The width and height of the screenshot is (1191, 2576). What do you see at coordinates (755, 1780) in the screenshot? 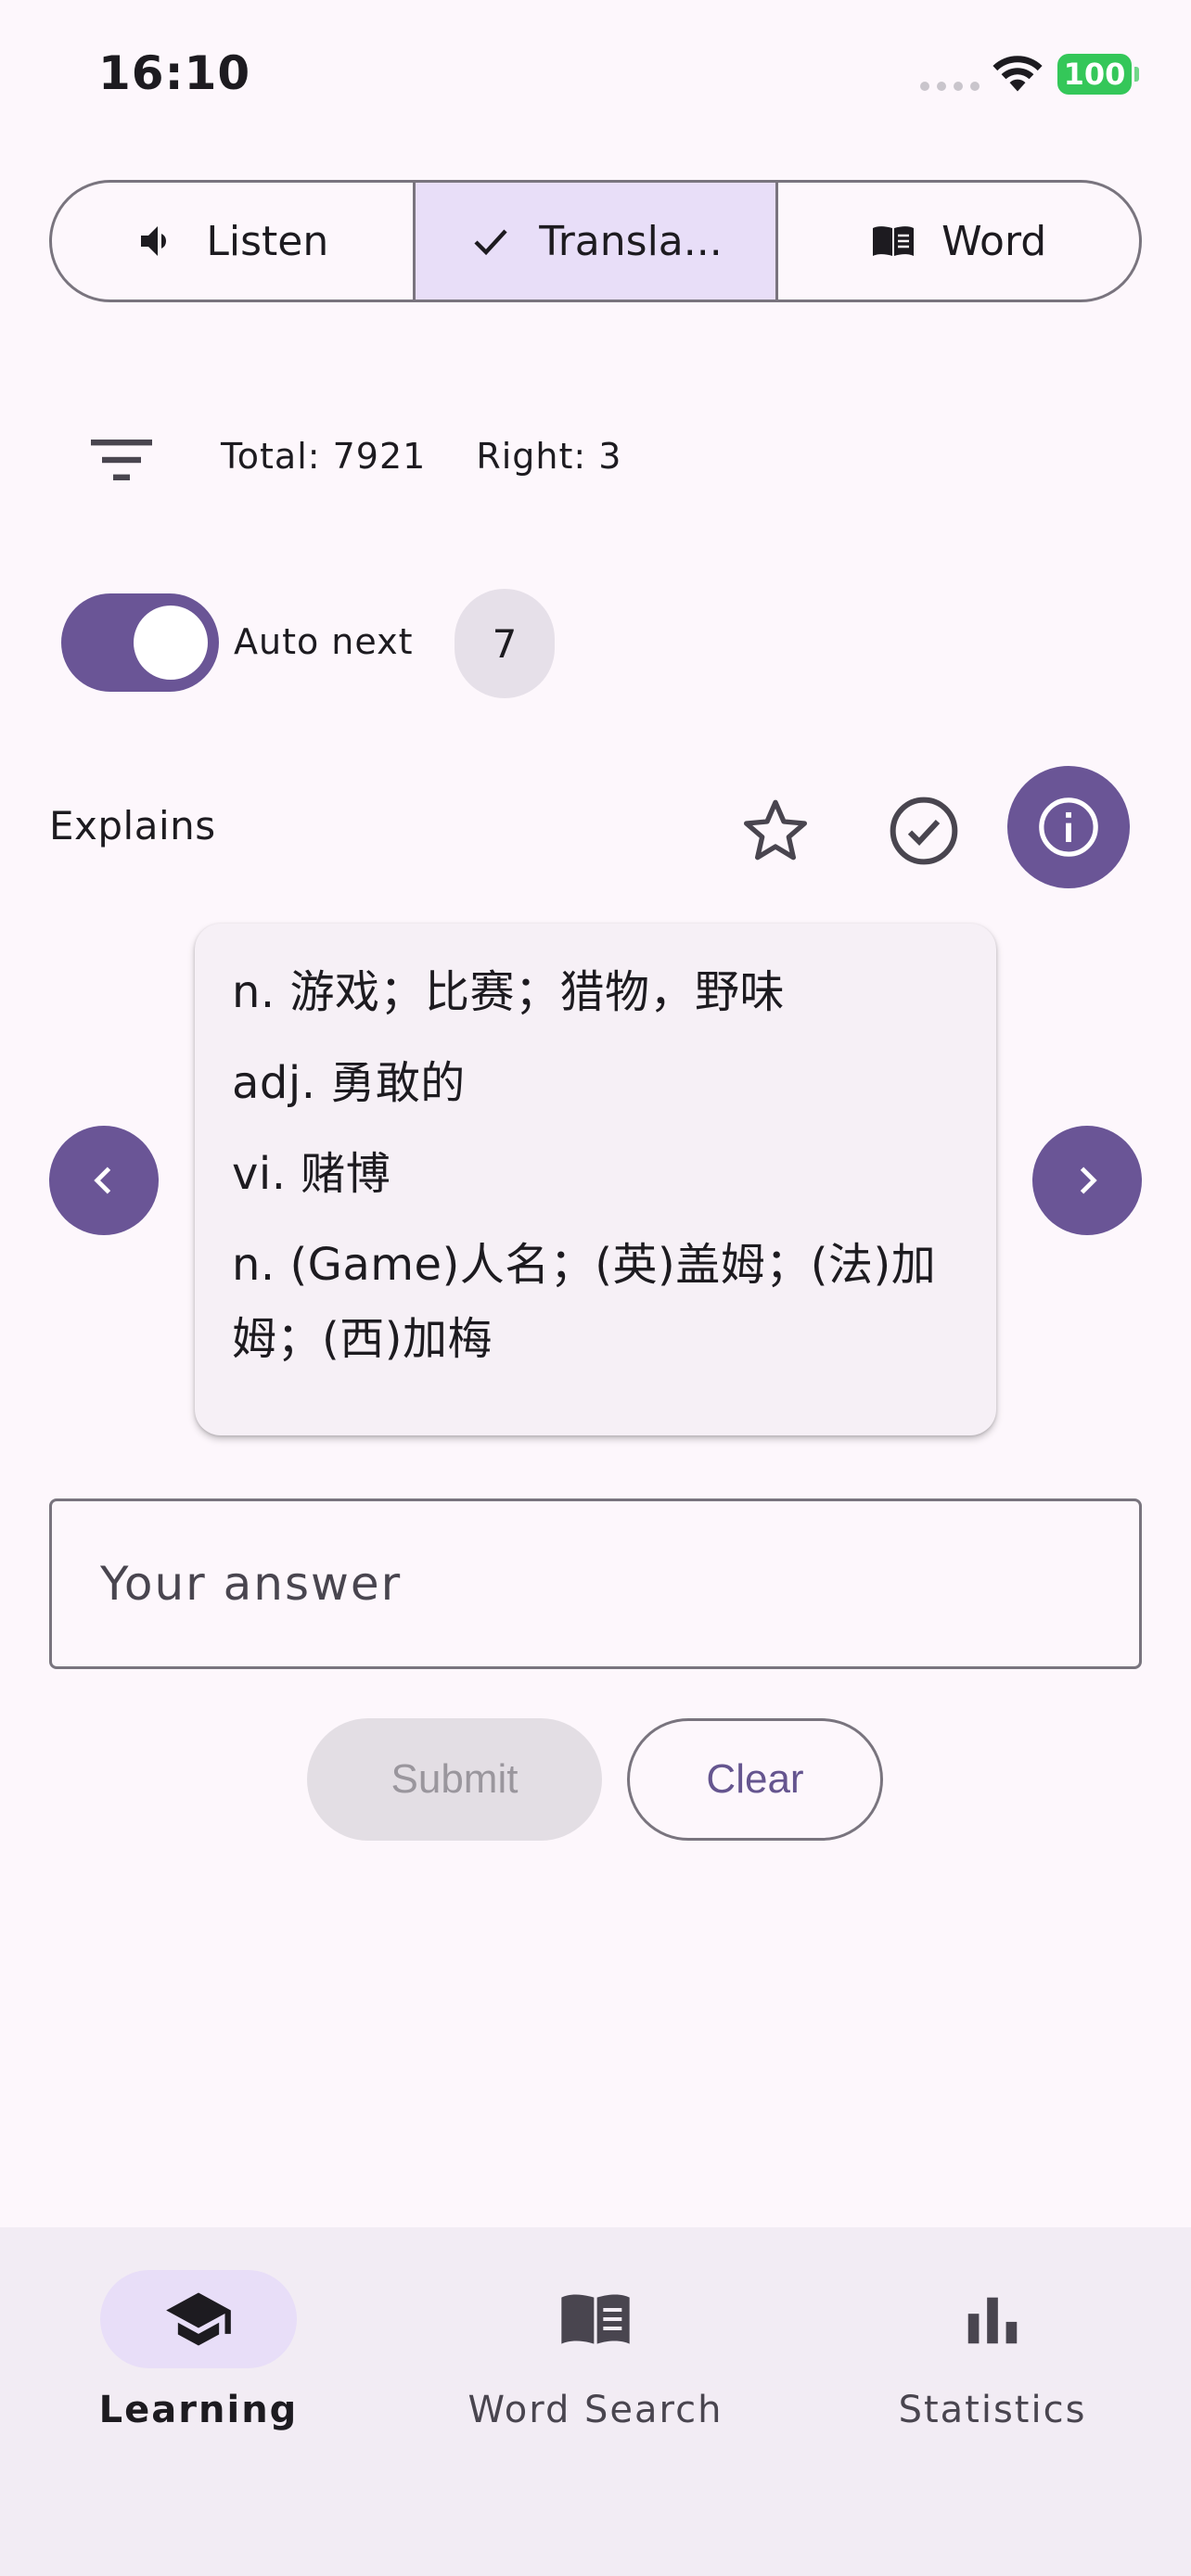
I see `clear-button: Clear` at bounding box center [755, 1780].